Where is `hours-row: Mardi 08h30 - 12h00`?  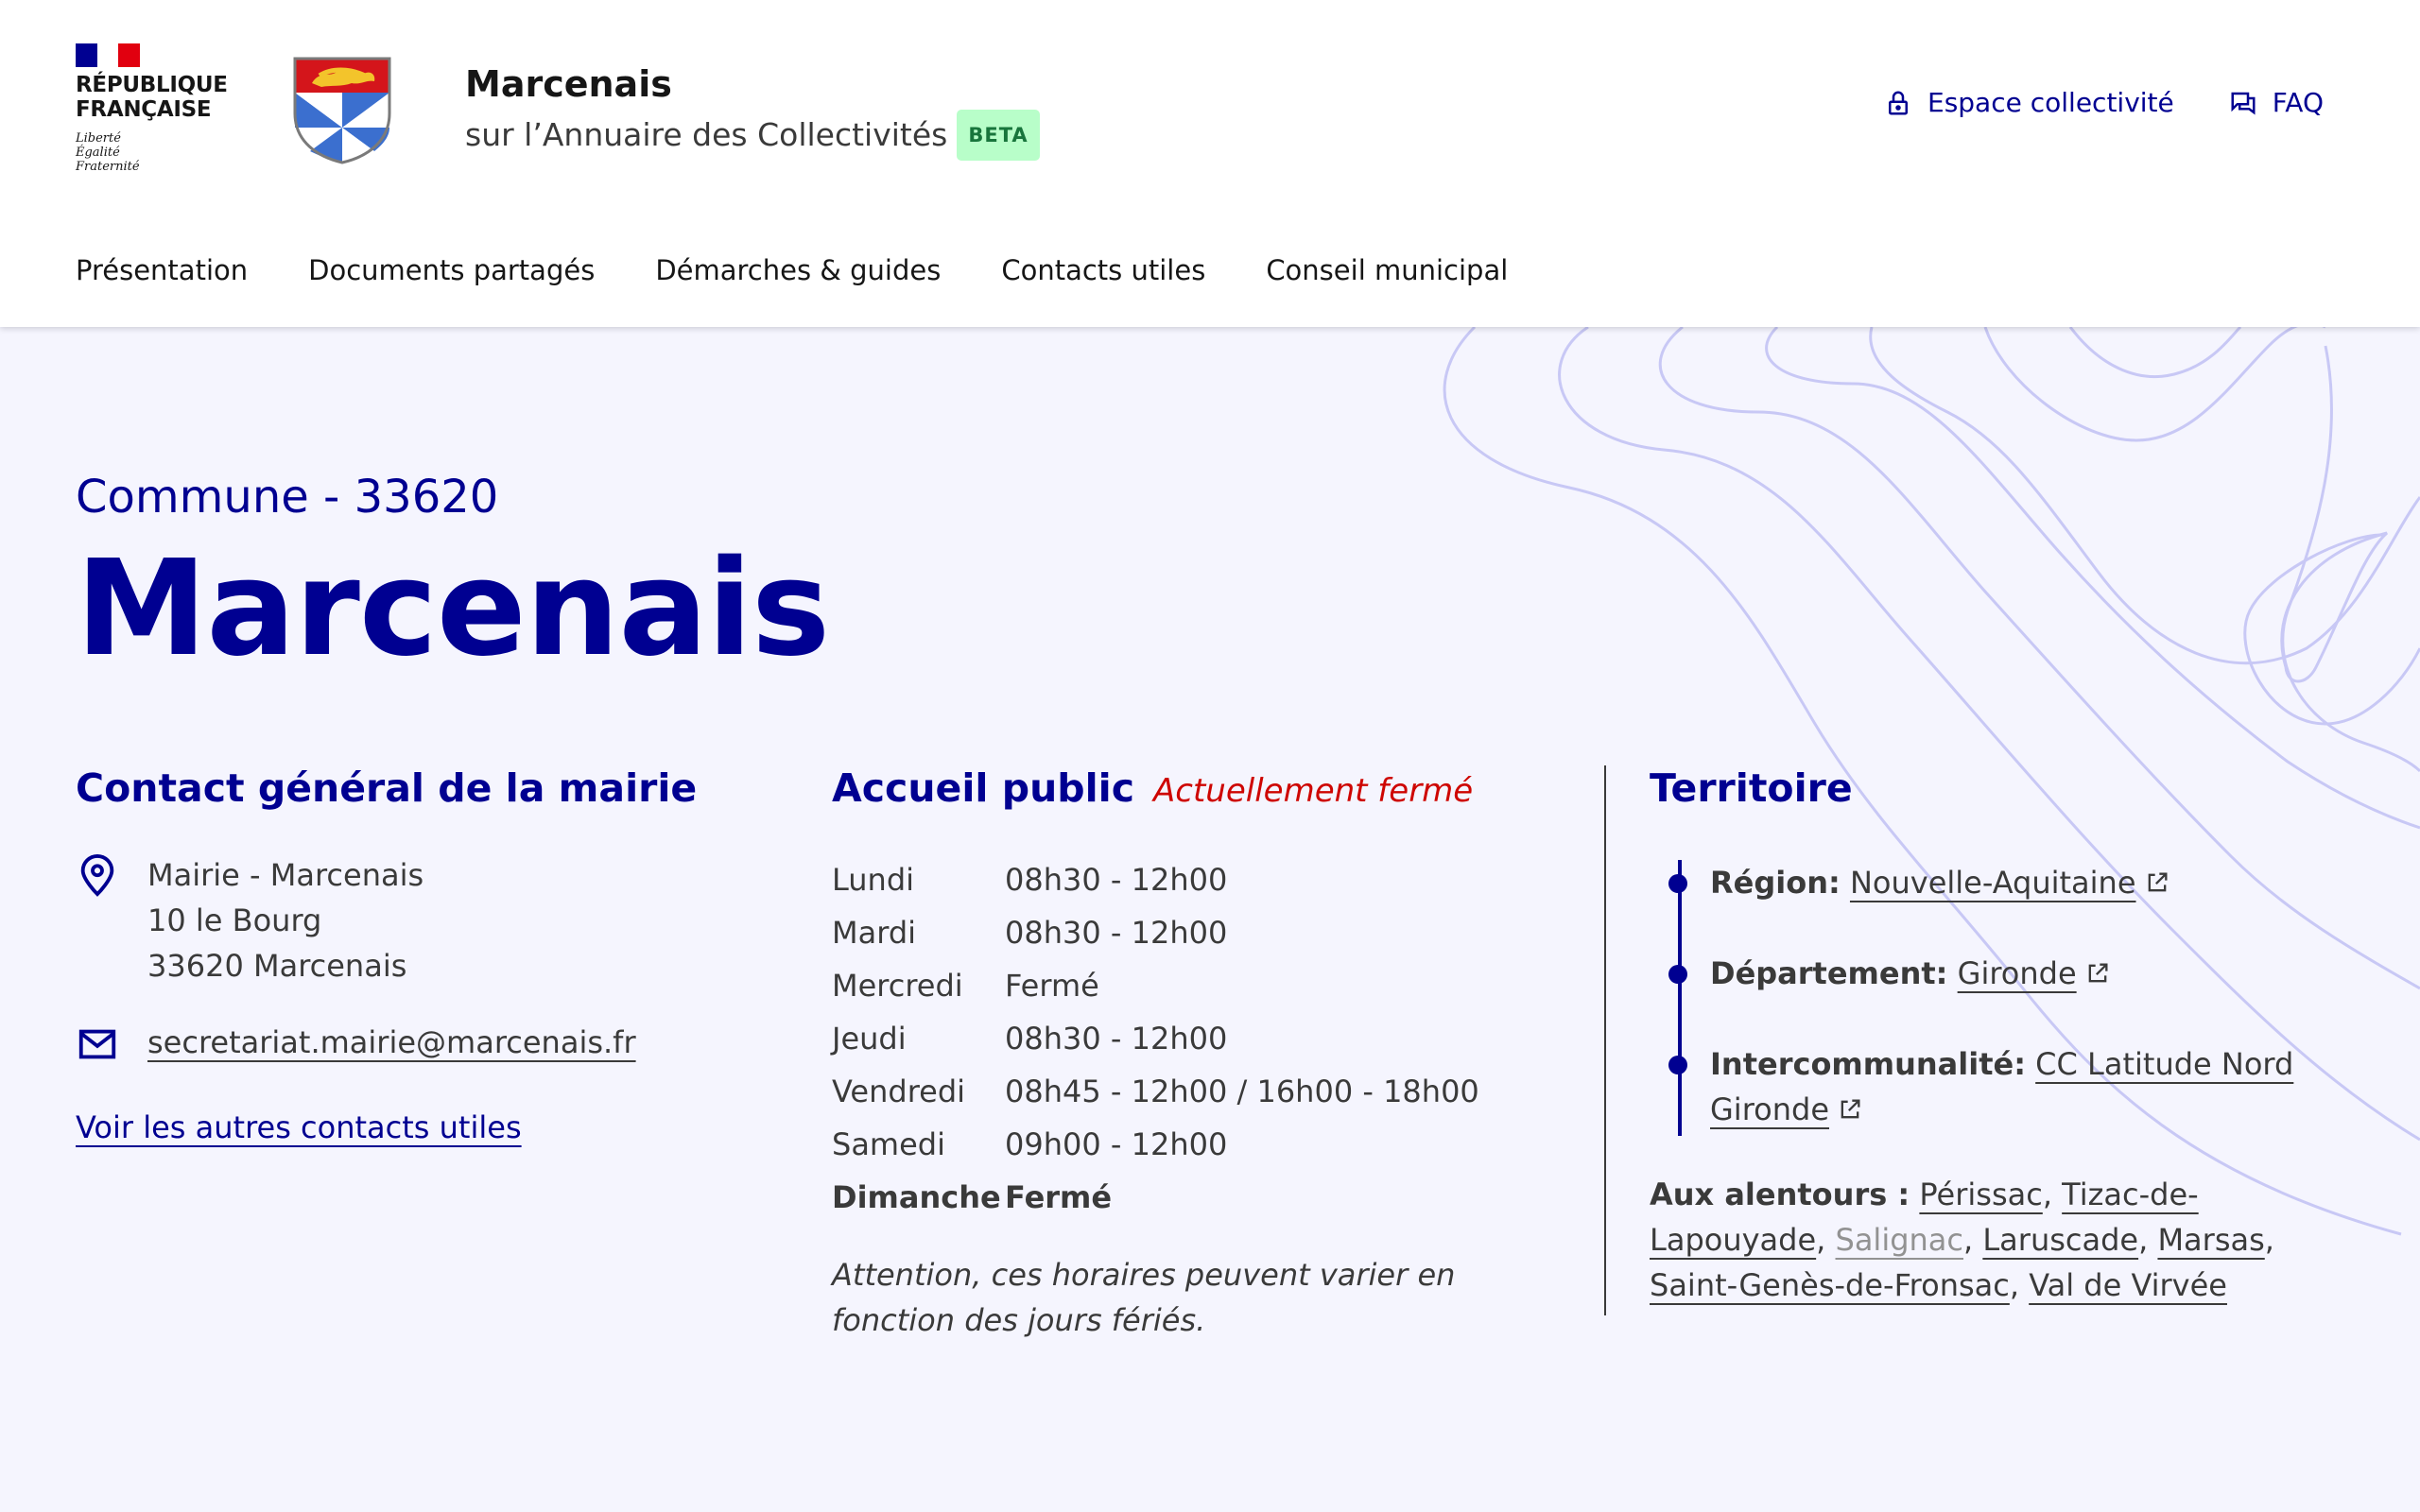 hours-row: Mardi 08h30 - 12h00 is located at coordinates (1210, 932).